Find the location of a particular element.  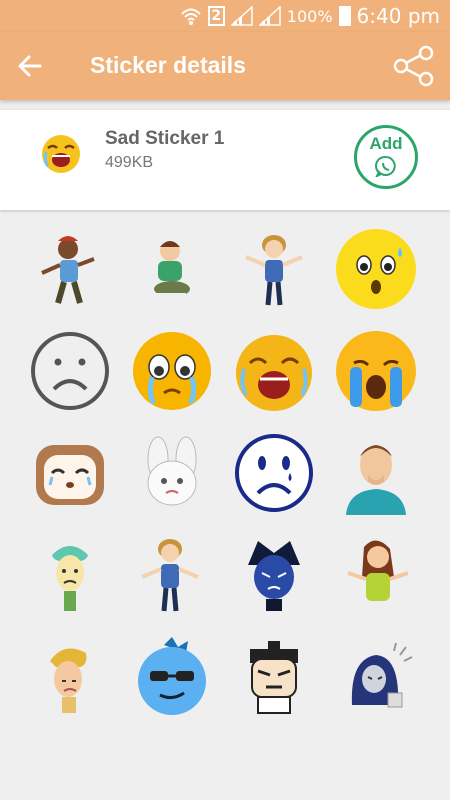

add-button-label: Add is located at coordinates (386, 143).